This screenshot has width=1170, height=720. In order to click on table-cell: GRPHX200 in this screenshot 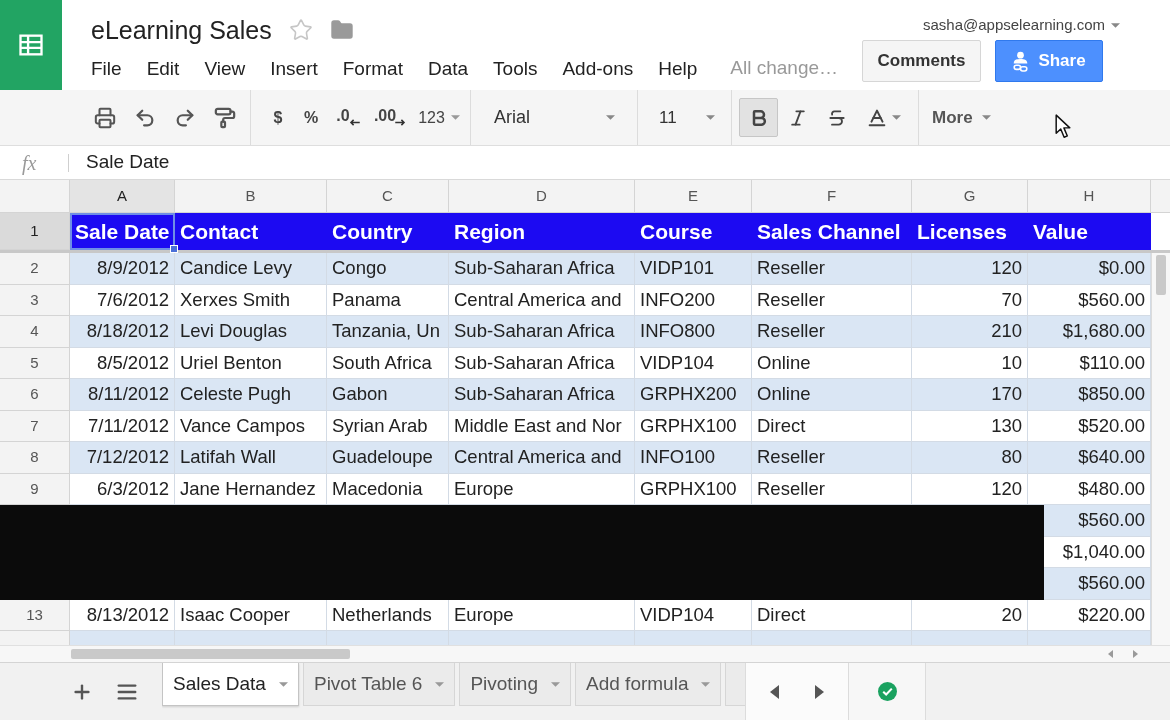, I will do `click(693, 395)`.